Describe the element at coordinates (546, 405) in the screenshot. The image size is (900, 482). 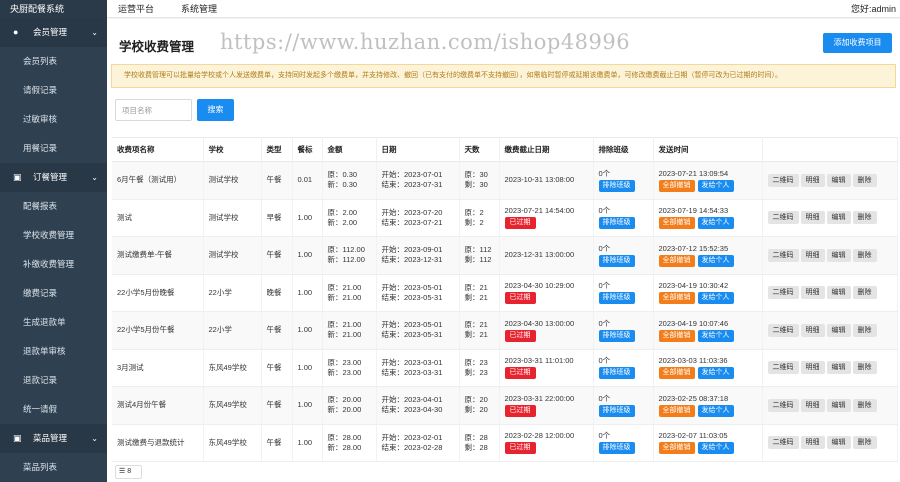
I see `cell-deadline: 2023-03-31 22:00:00 已过期` at that location.